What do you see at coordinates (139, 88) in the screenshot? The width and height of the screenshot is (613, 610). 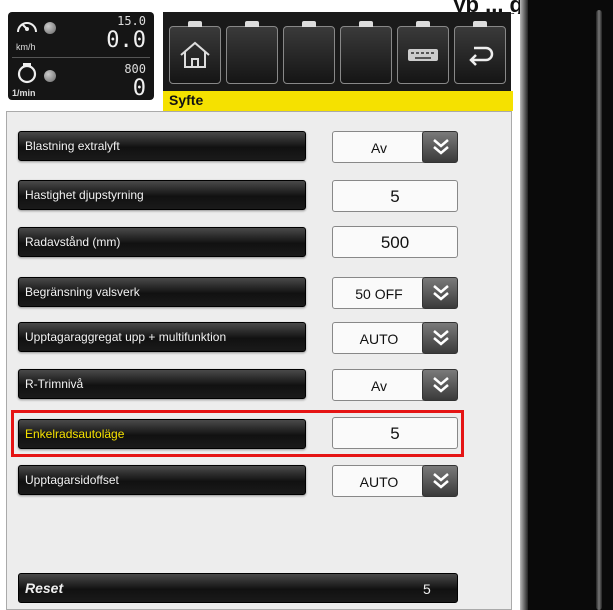 I see `rpm-value: 0` at bounding box center [139, 88].